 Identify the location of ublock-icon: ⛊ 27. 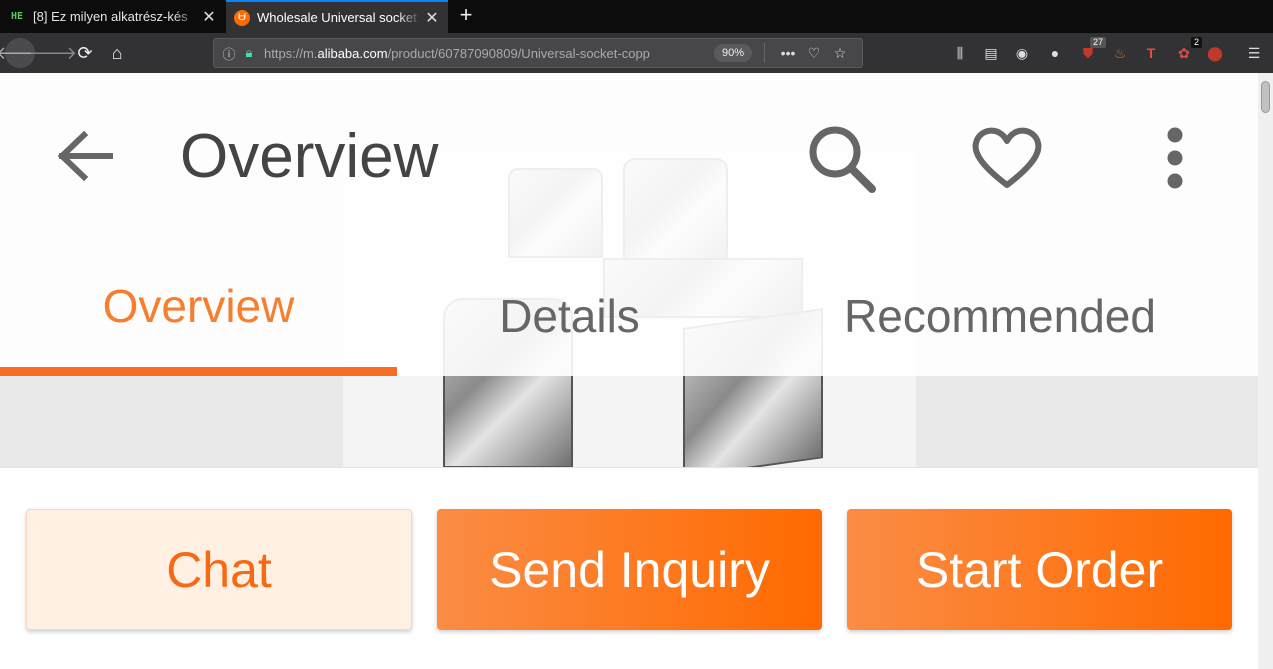
(1092, 50).